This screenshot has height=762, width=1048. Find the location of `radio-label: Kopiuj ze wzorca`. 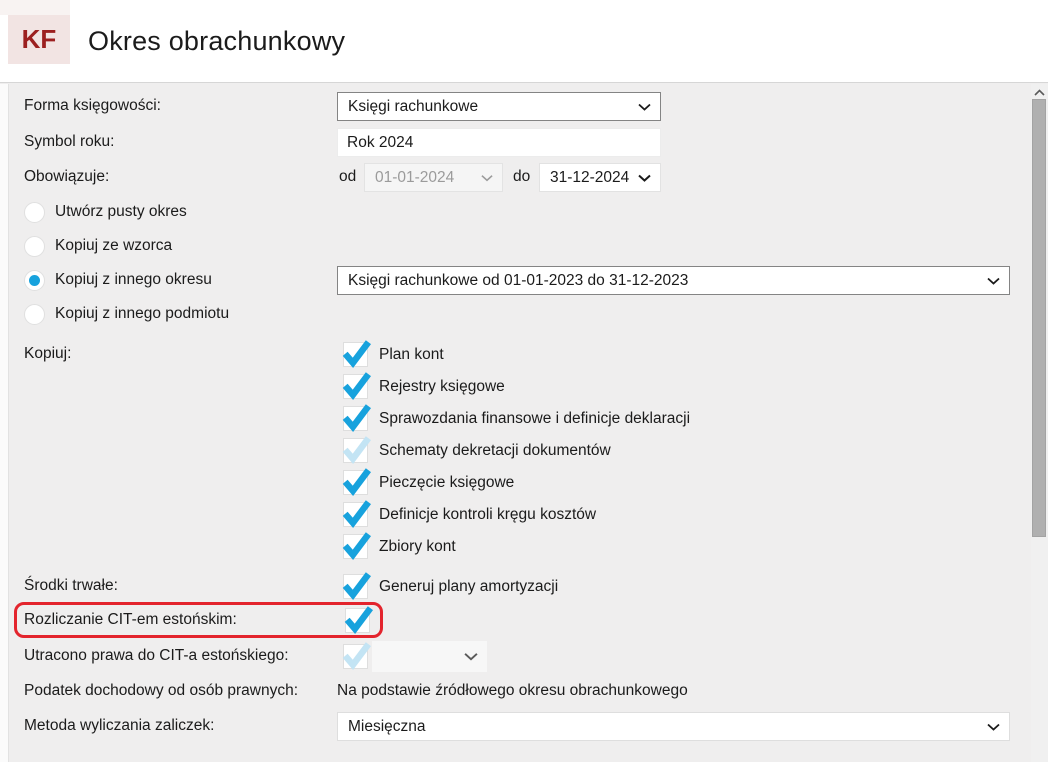

radio-label: Kopiuj ze wzorca is located at coordinates (114, 245).